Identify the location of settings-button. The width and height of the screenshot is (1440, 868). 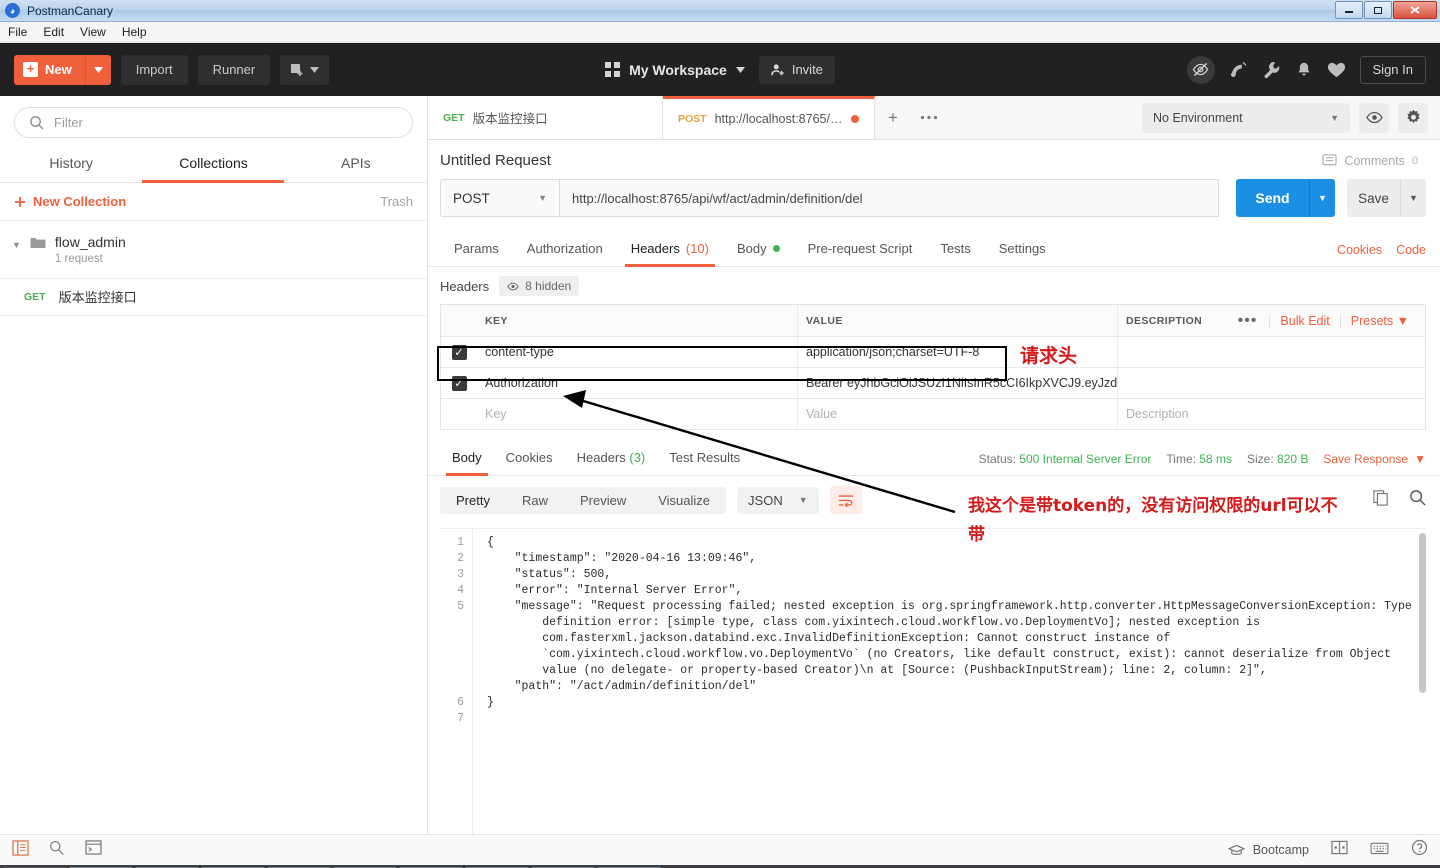
(1413, 117).